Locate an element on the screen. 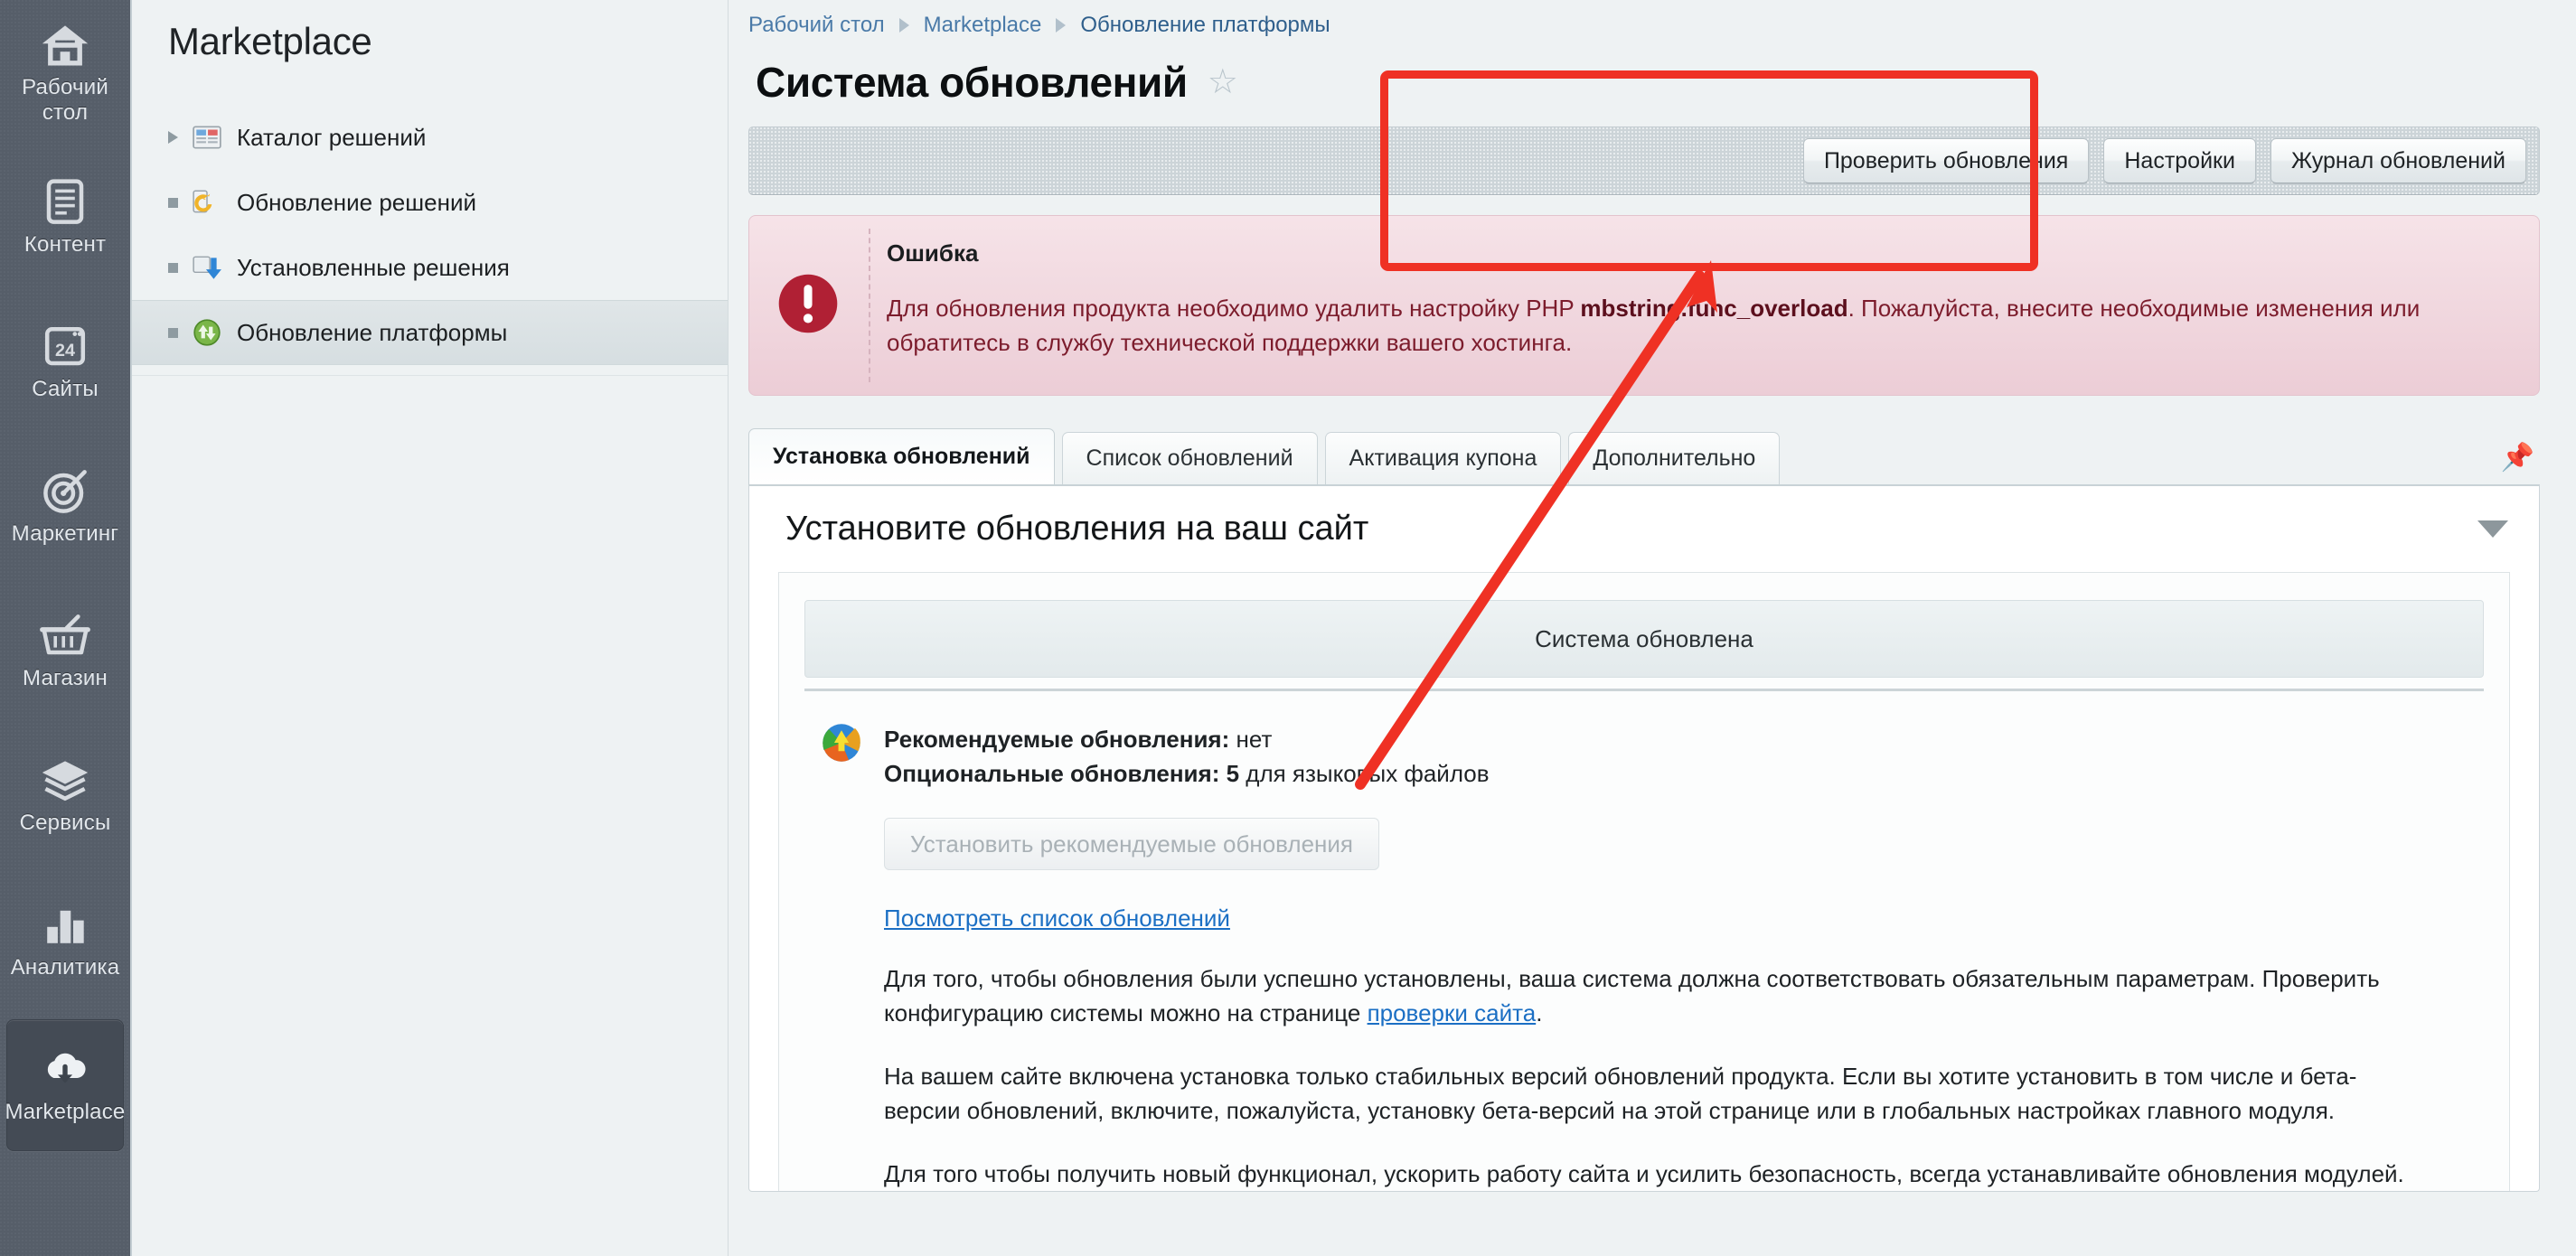 Image resolution: width=2576 pixels, height=1256 pixels. install-recommended-updates-button: Установить рекомендуемые обновления is located at coordinates (1131, 844).